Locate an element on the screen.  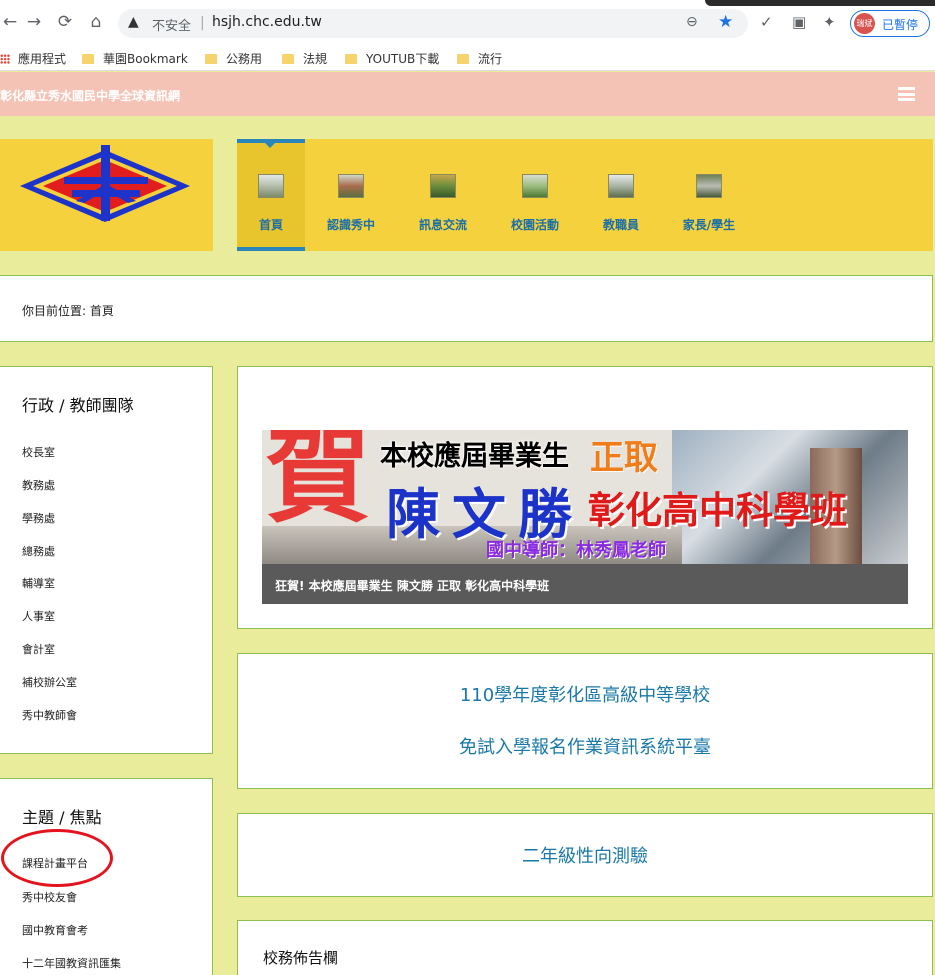
bookmark-folder: 法規 is located at coordinates (304, 58).